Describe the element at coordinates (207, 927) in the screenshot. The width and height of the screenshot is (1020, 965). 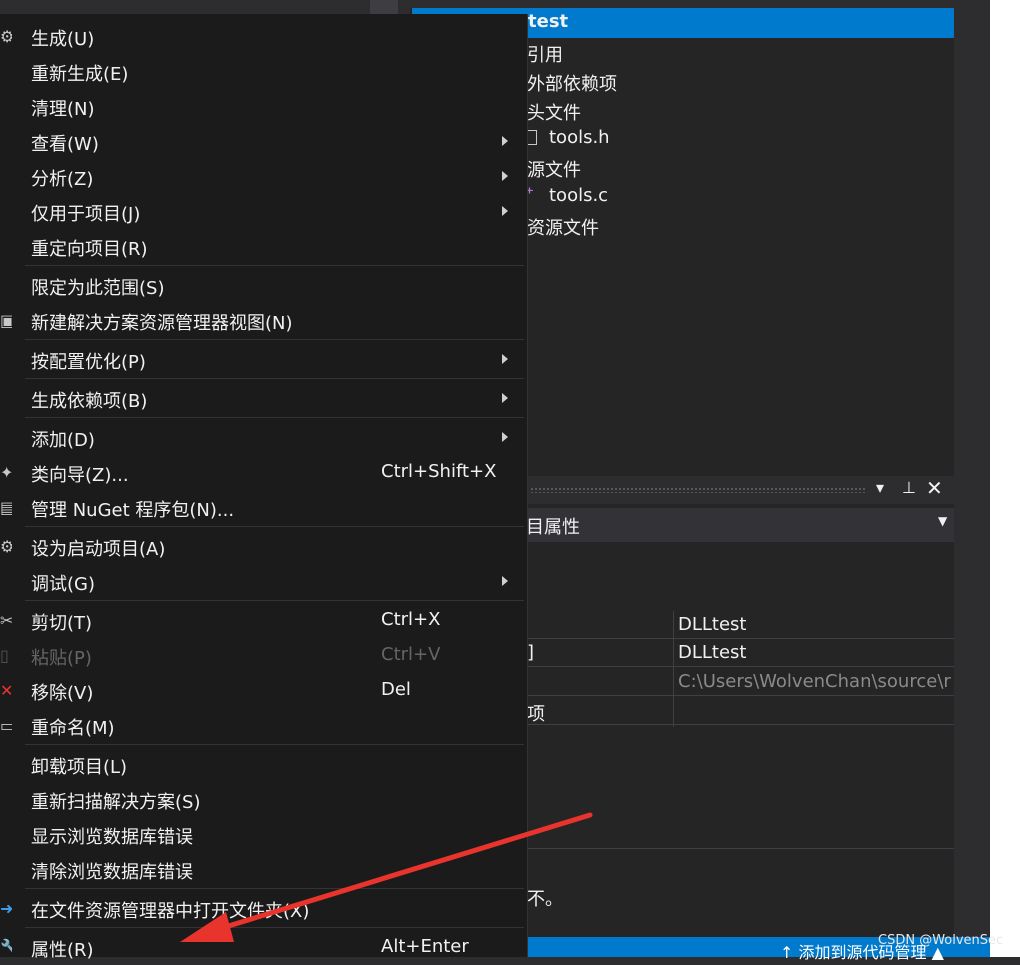
I see `arrow-head` at that location.